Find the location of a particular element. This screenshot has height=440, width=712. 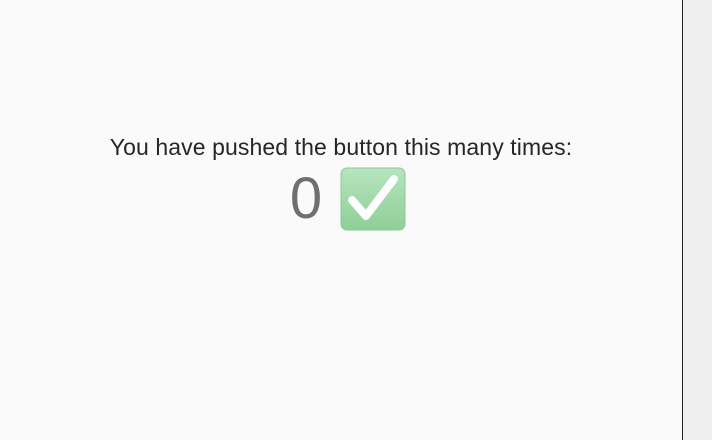

side-panel is located at coordinates (697, 220).